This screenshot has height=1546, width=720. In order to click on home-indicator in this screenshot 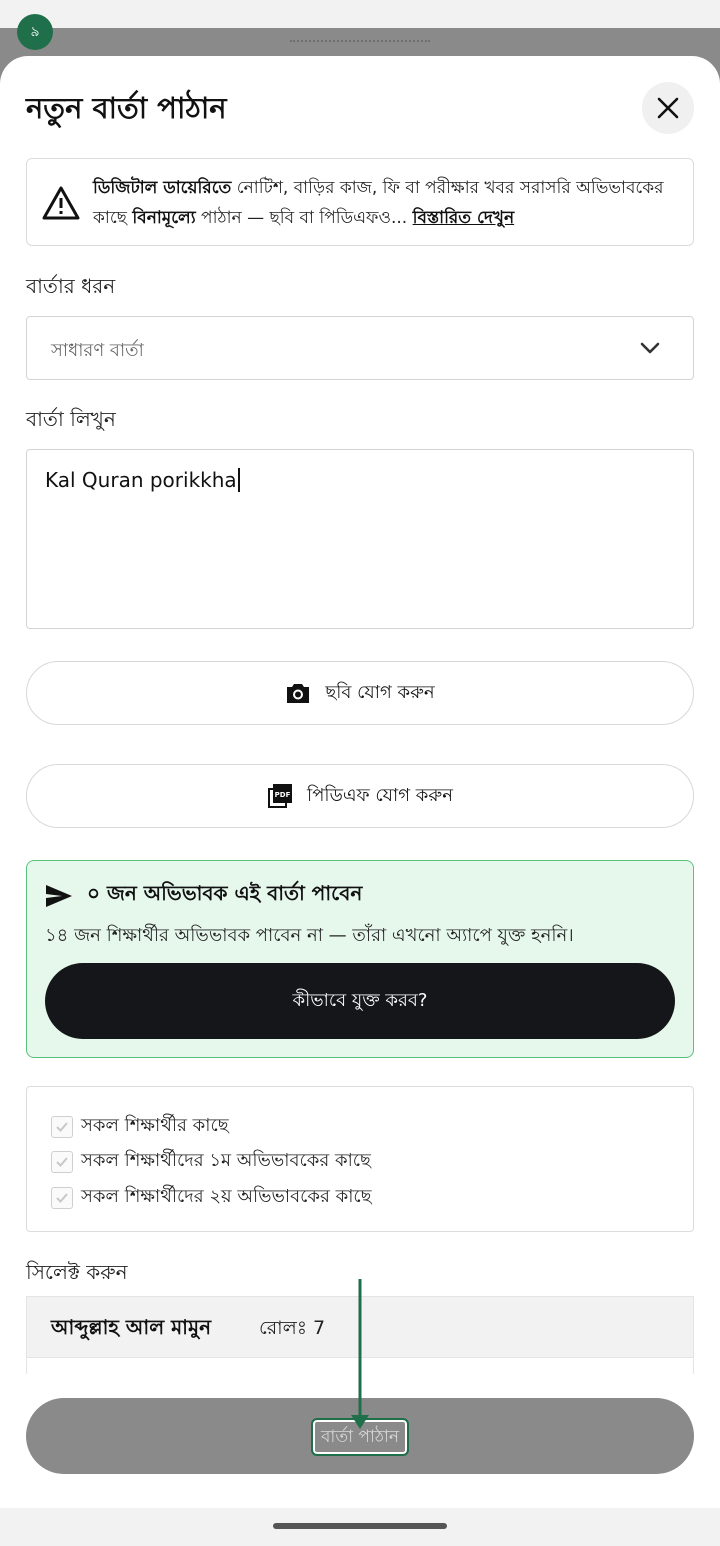, I will do `click(360, 1526)`.